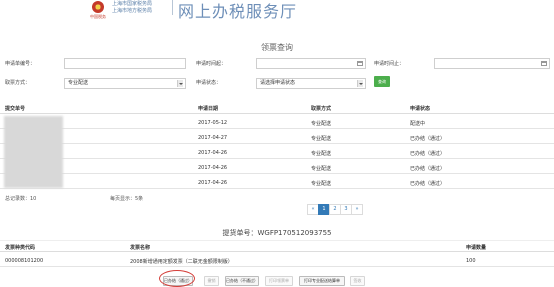 The height and width of the screenshot is (287, 554). Describe the element at coordinates (20, 64) in the screenshot. I see `apply-no-label: 申请单编号：` at that location.